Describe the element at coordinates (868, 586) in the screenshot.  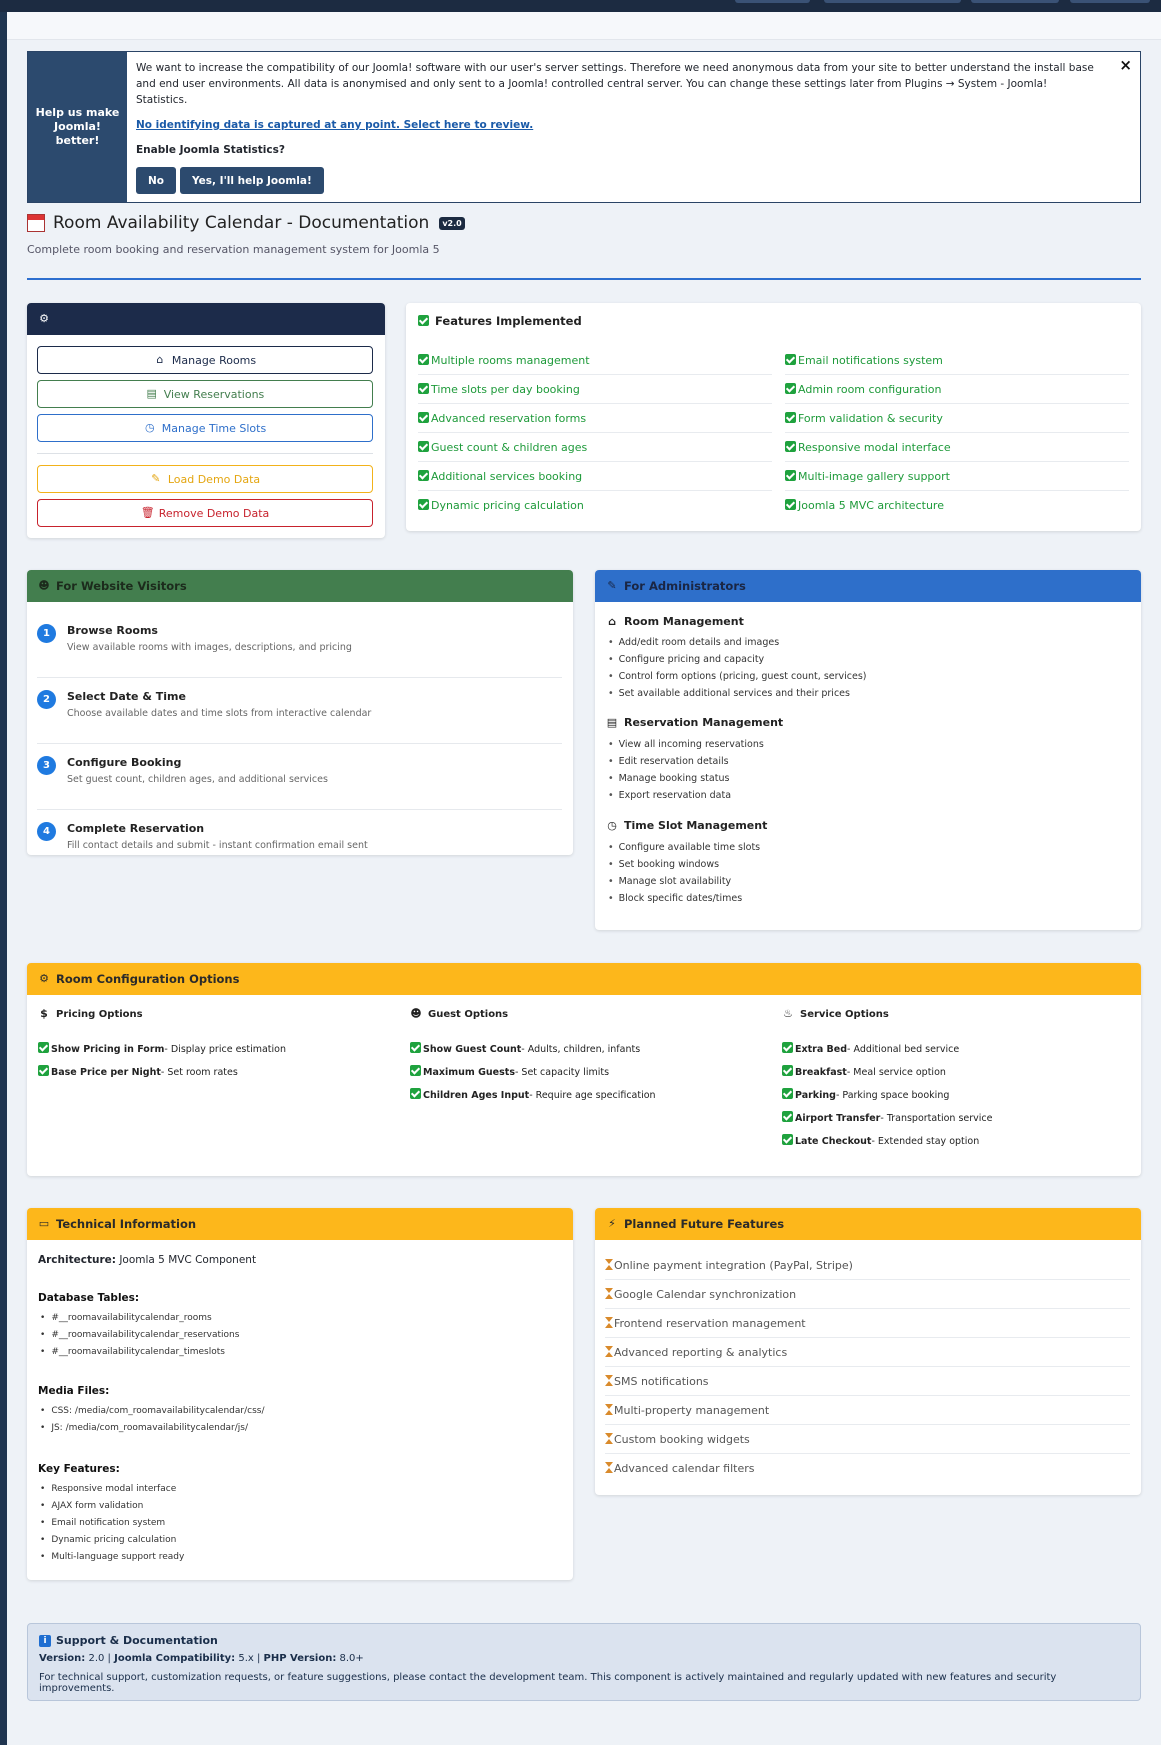
I see `administrators-header: ✎ For Administrators` at that location.